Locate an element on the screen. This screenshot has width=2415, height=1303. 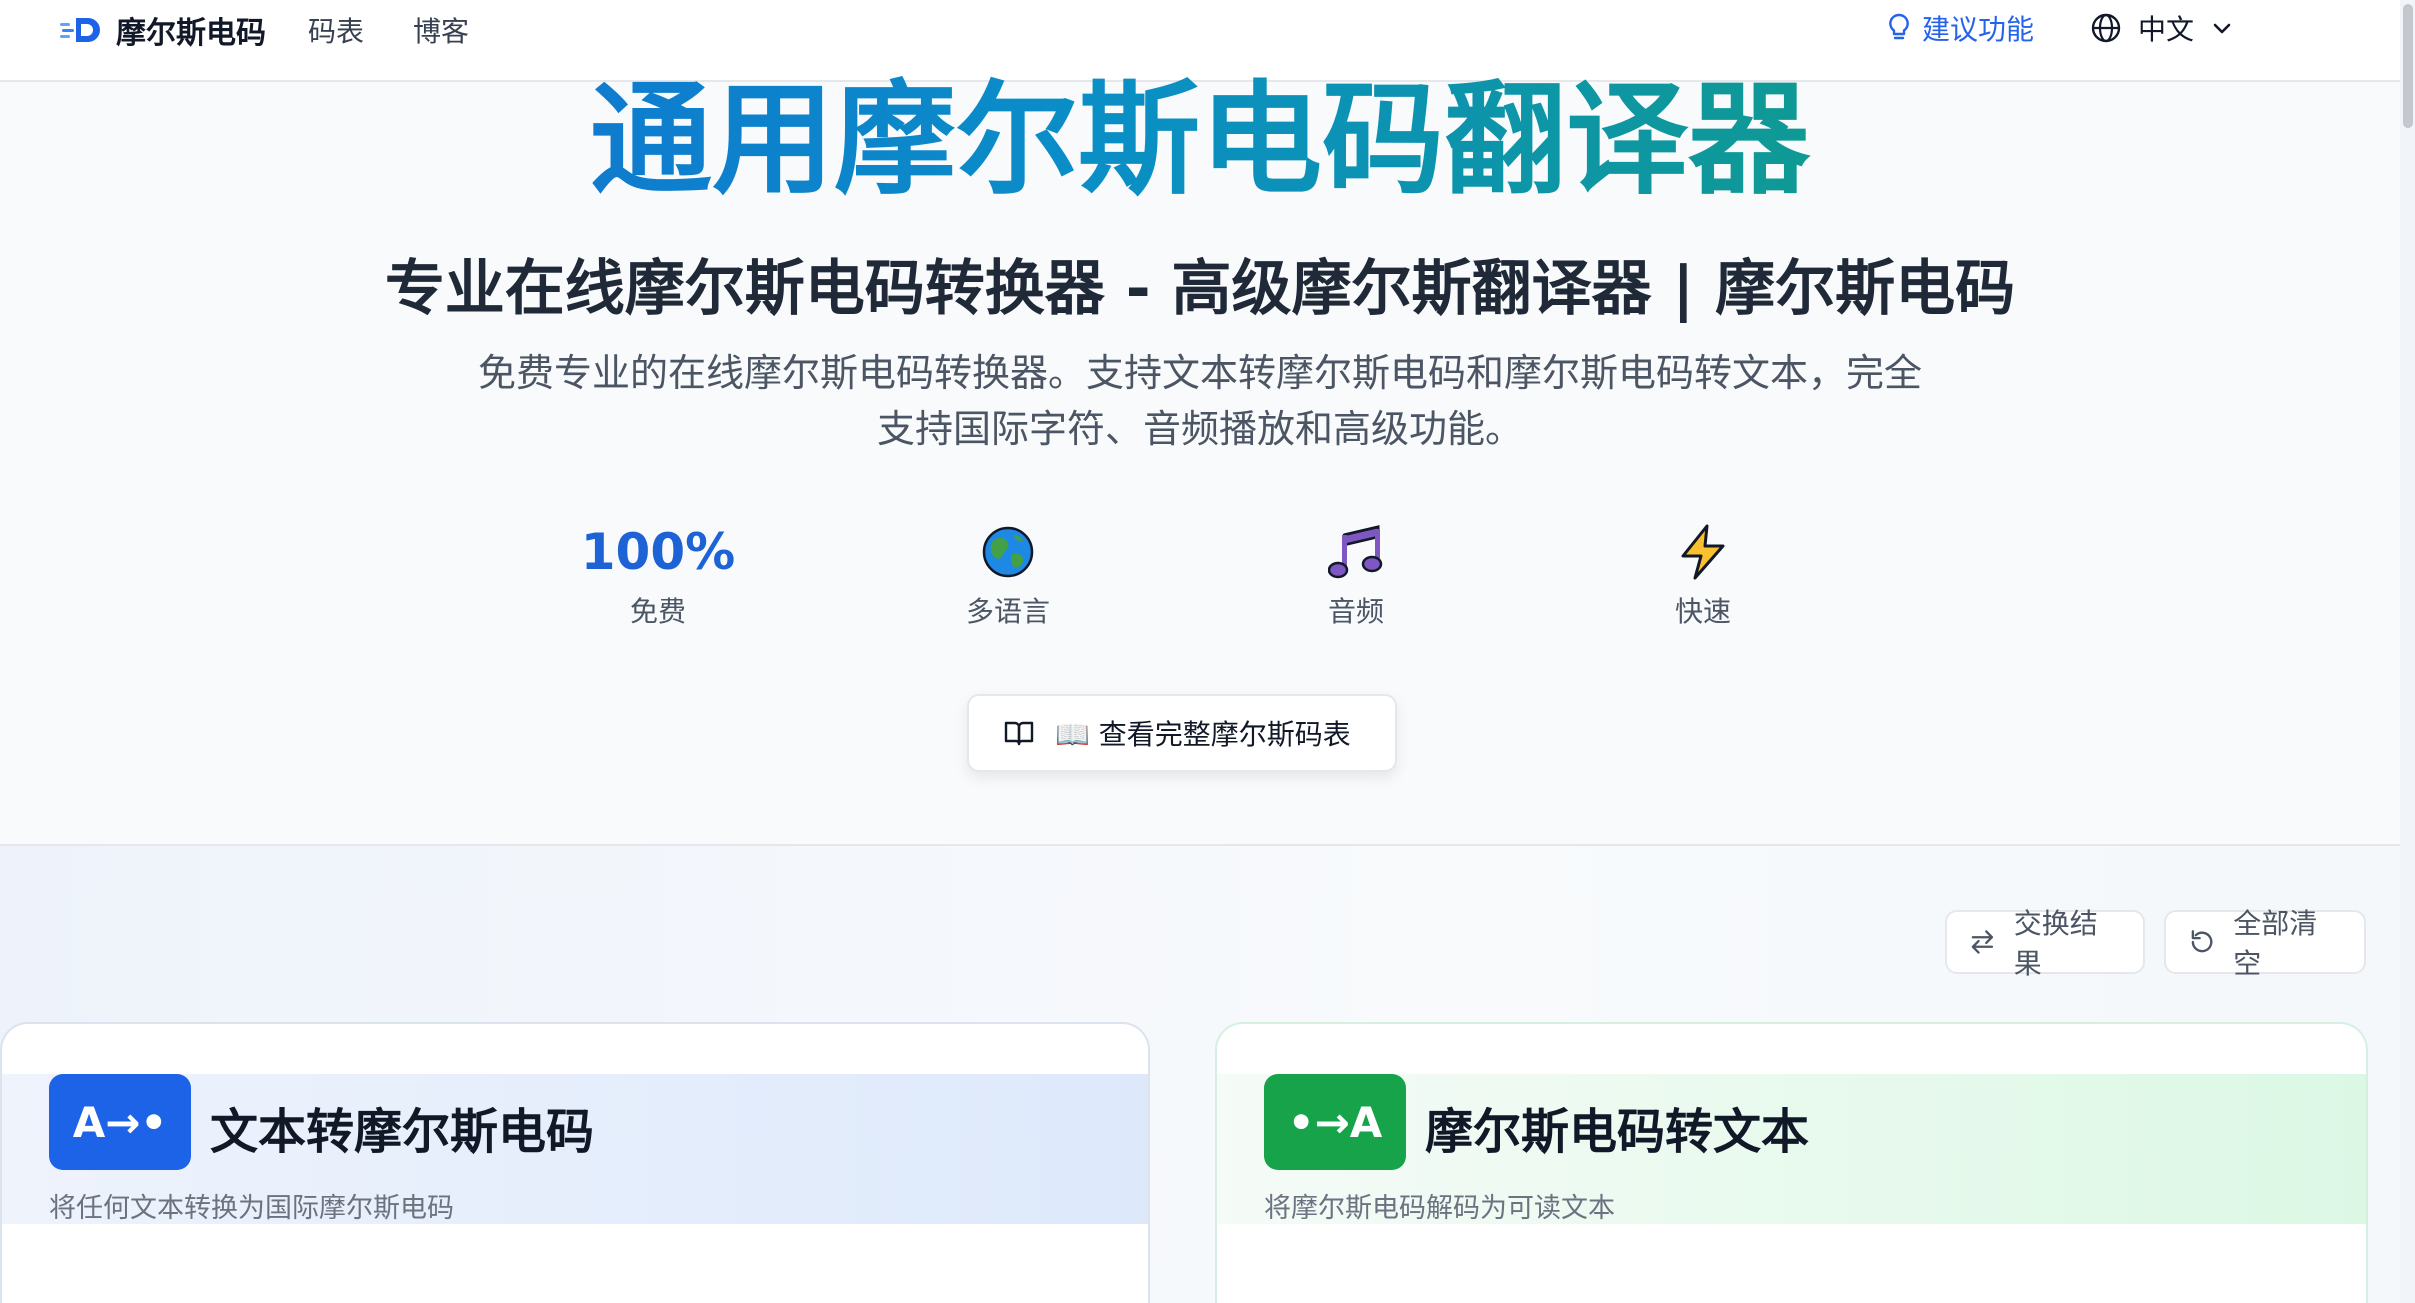
language-selector: 中文 is located at coordinates (2162, 28).